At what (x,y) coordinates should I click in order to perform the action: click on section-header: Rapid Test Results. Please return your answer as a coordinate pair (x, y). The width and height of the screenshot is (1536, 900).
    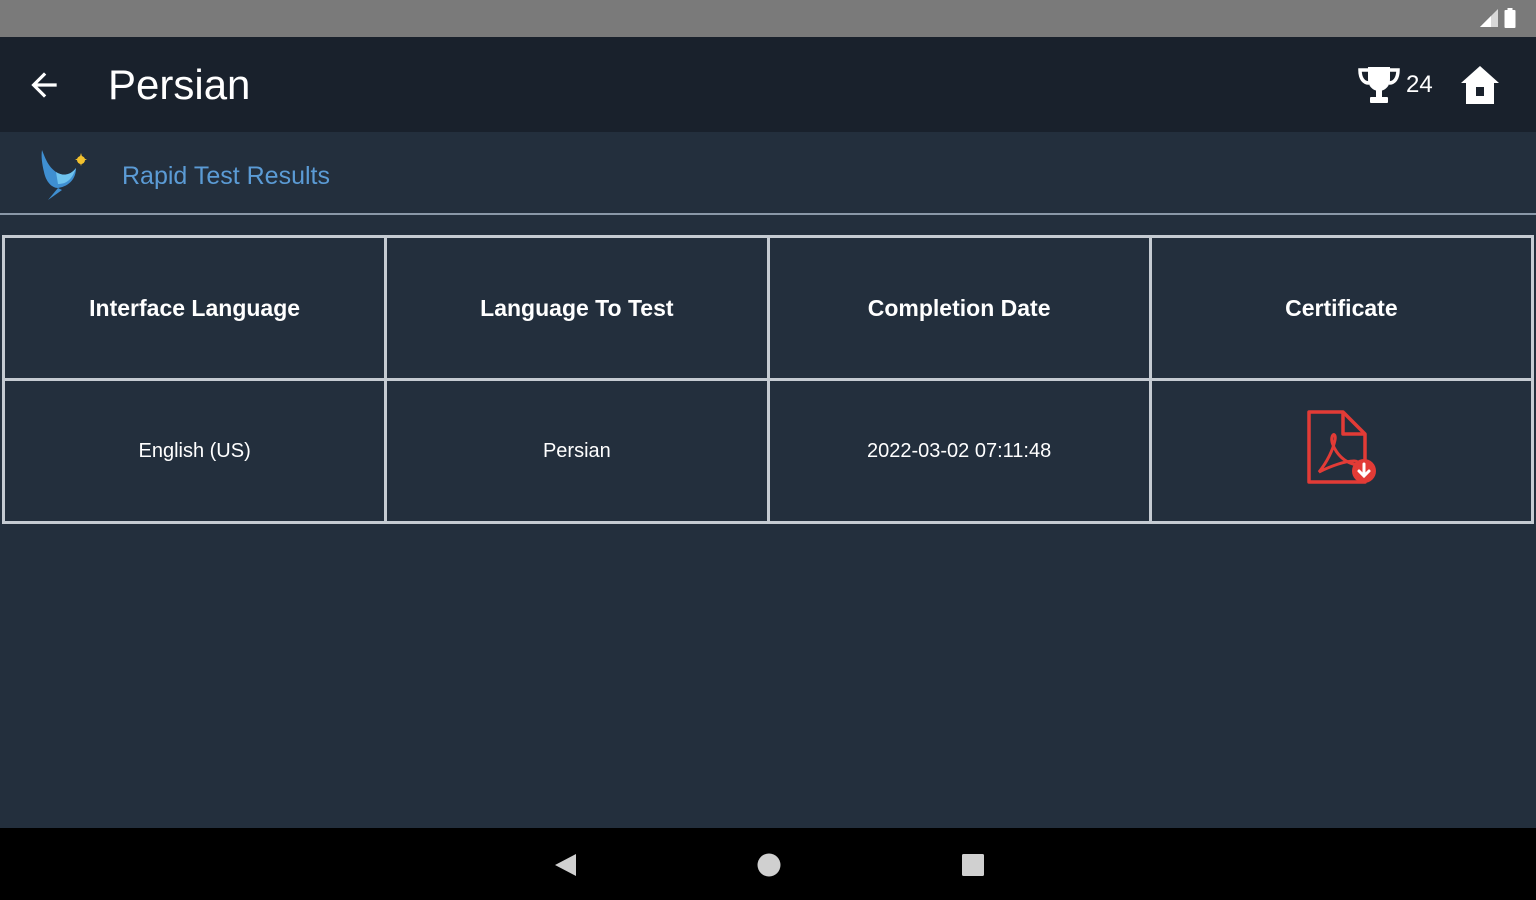
    Looking at the image, I should click on (768, 173).